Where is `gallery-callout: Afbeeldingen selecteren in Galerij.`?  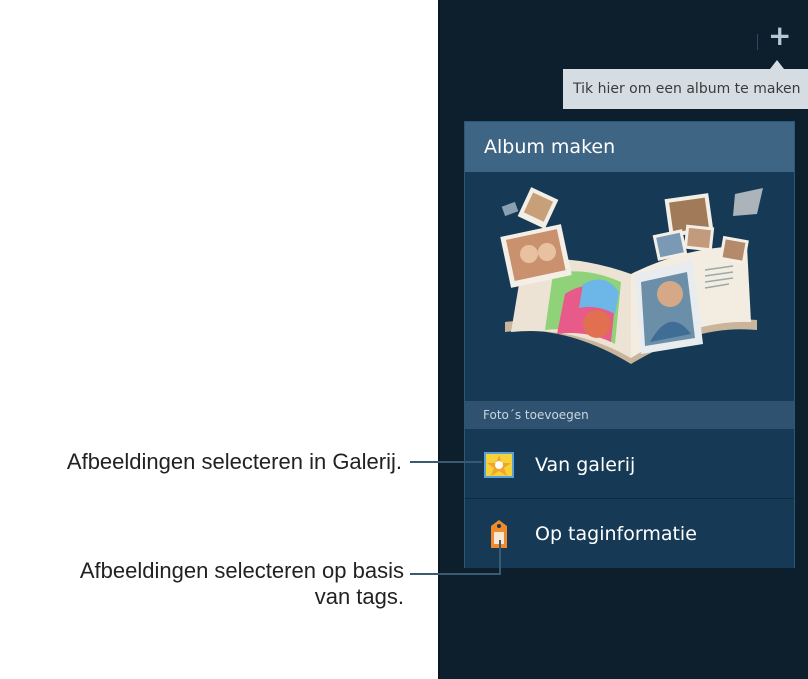
gallery-callout: Afbeeldingen selecteren in Galerij. is located at coordinates (234, 461).